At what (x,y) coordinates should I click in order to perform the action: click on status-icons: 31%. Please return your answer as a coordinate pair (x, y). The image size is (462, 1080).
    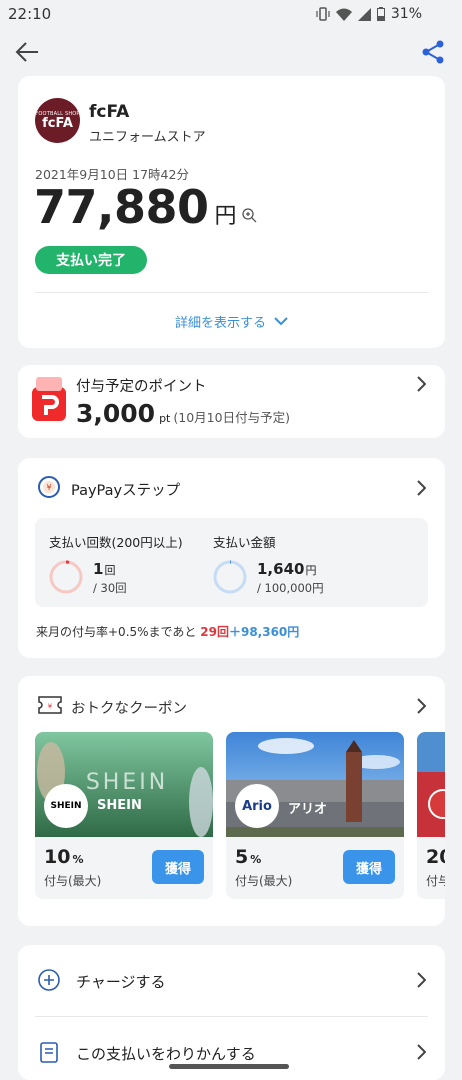
    Looking at the image, I should click on (369, 14).